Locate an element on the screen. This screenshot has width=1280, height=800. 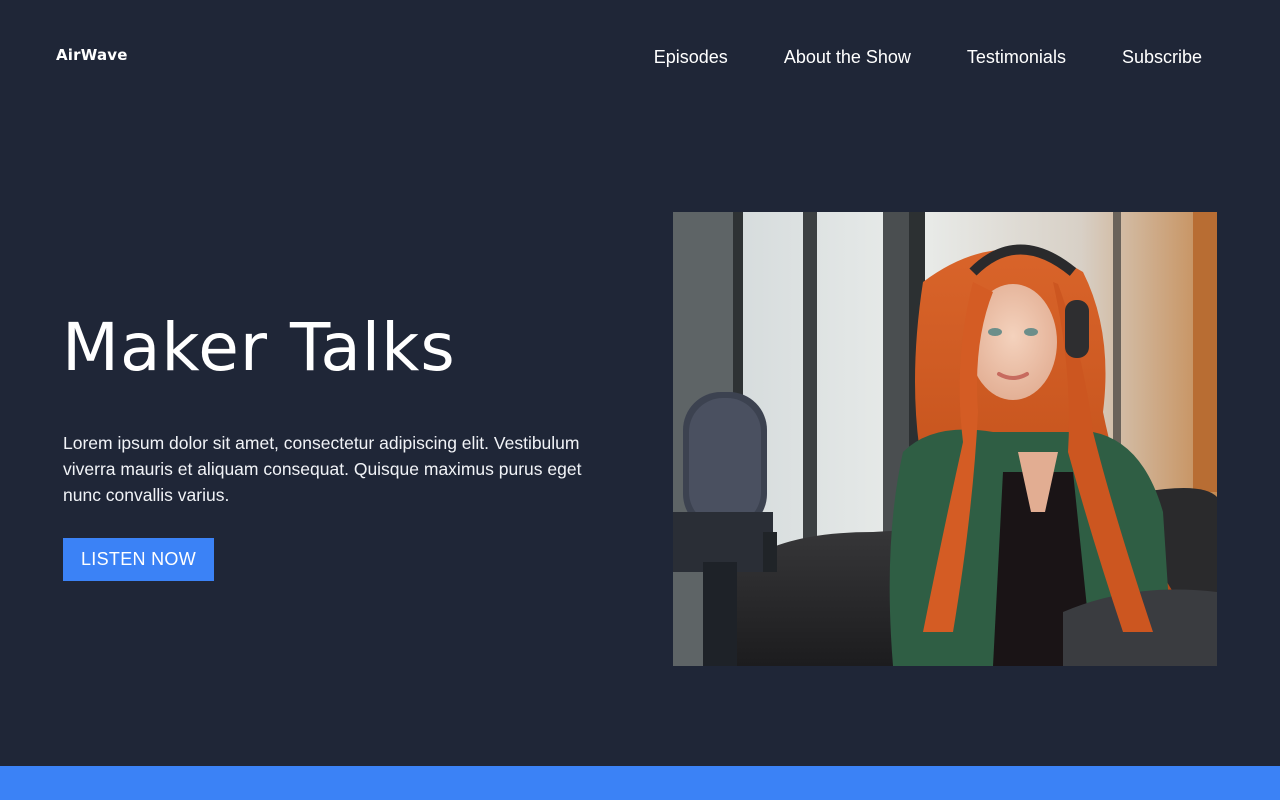
bottom-accent-band is located at coordinates (640, 783).